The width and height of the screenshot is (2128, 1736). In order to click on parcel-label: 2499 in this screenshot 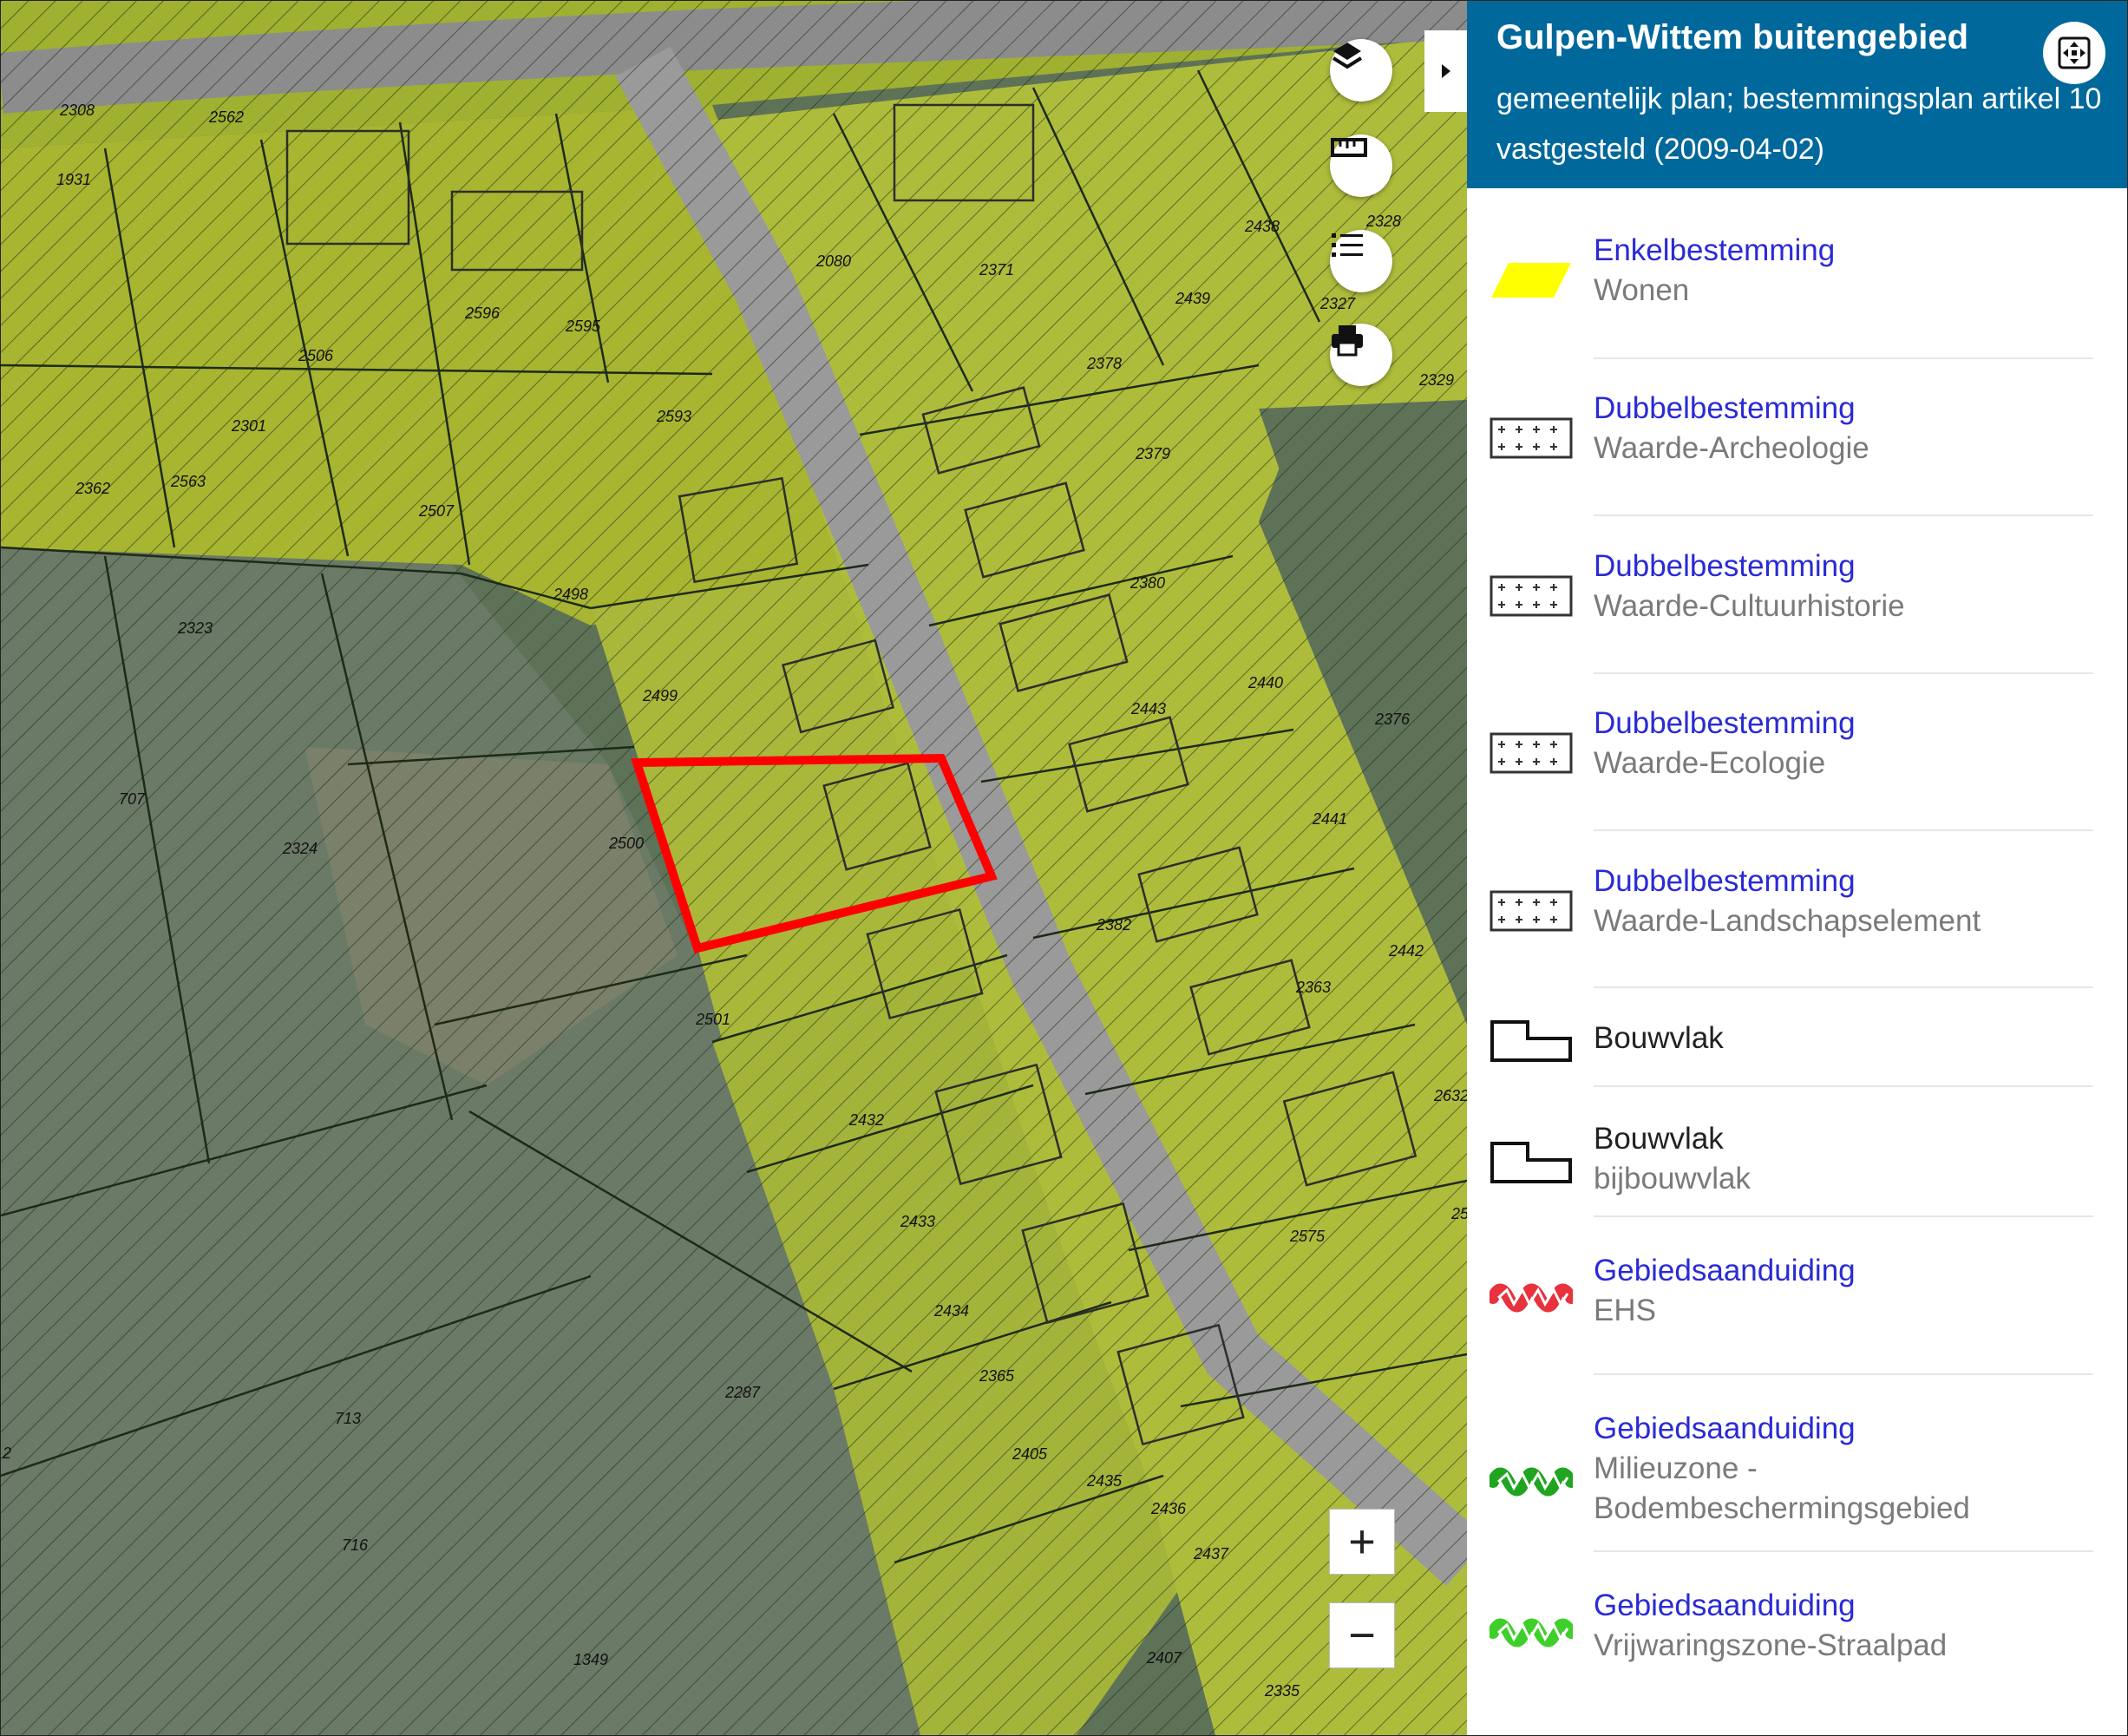, I will do `click(660, 695)`.